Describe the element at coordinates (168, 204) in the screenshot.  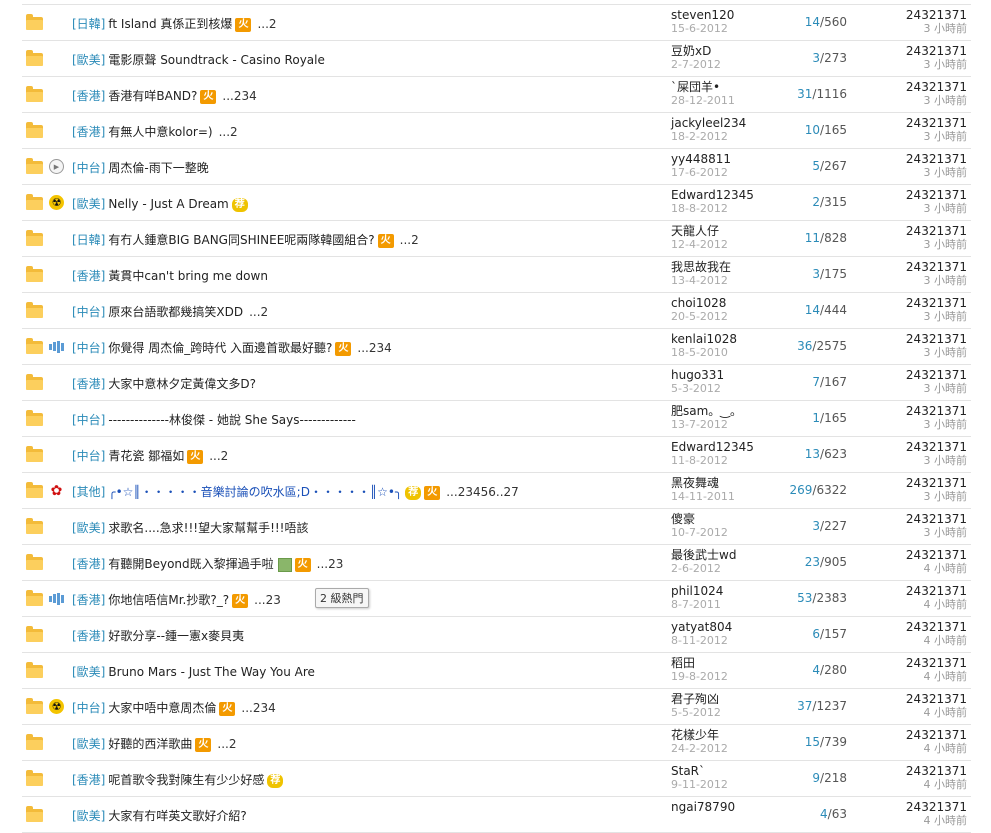
I see `thread-title-link: Nelly - Just A Dream` at that location.